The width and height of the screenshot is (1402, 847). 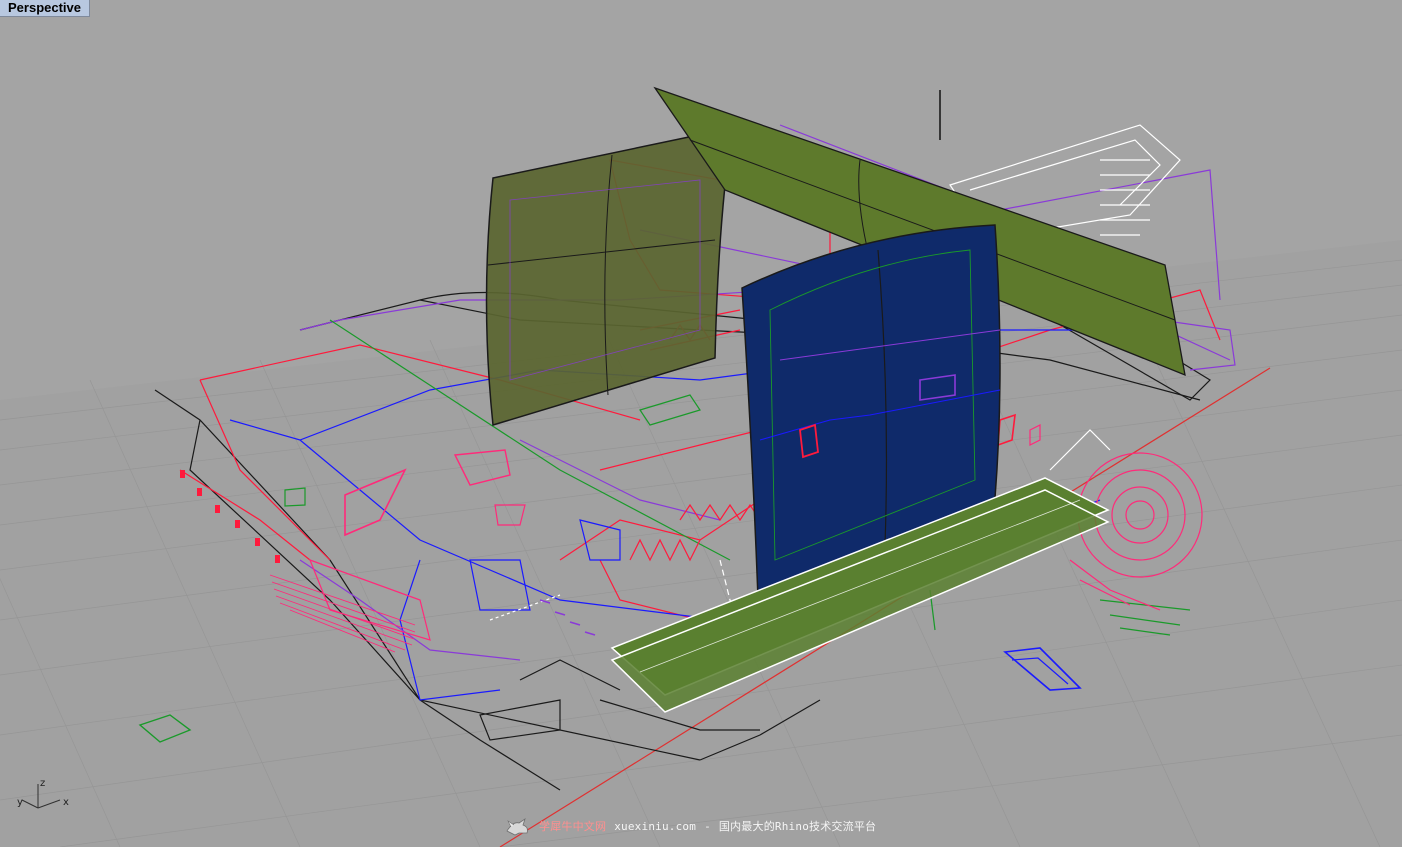 I want to click on viewport-title-tab: Perspective, so click(x=45, y=8).